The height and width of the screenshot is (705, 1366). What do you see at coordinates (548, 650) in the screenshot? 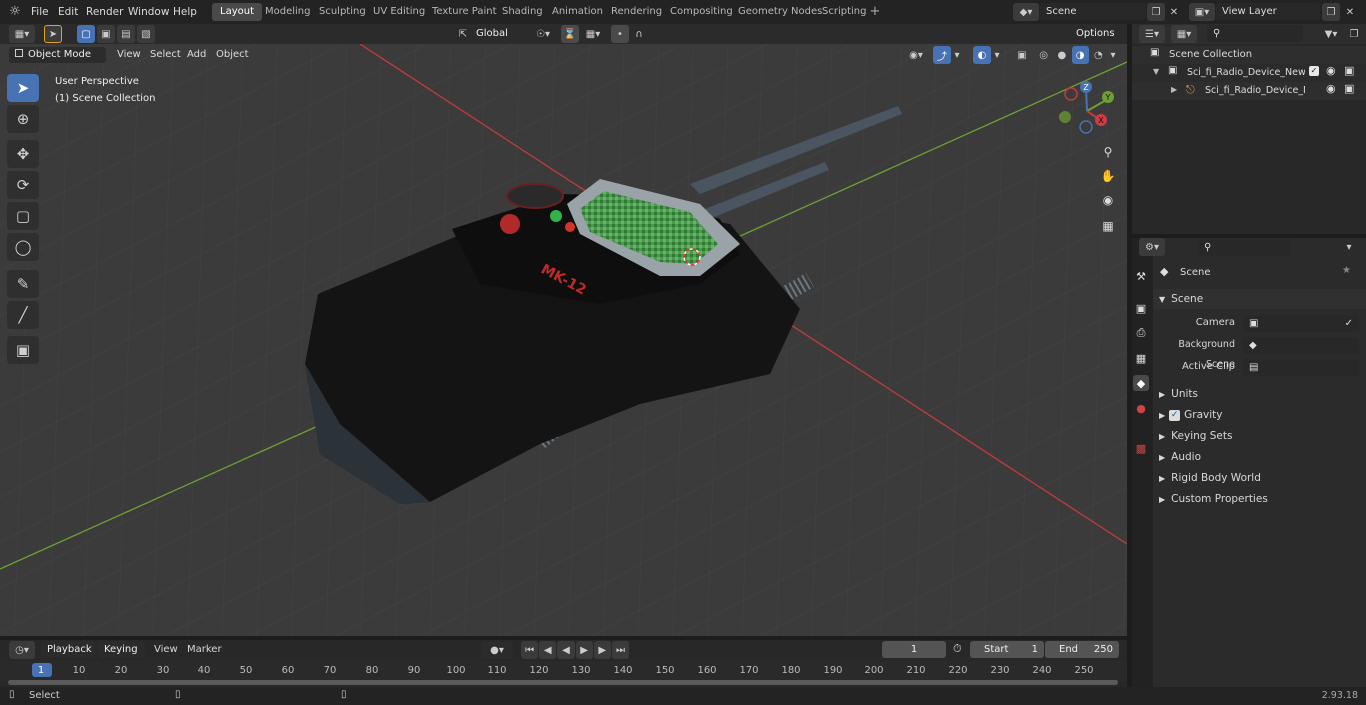
I see `prev-keyframe-icon: ◀` at bounding box center [548, 650].